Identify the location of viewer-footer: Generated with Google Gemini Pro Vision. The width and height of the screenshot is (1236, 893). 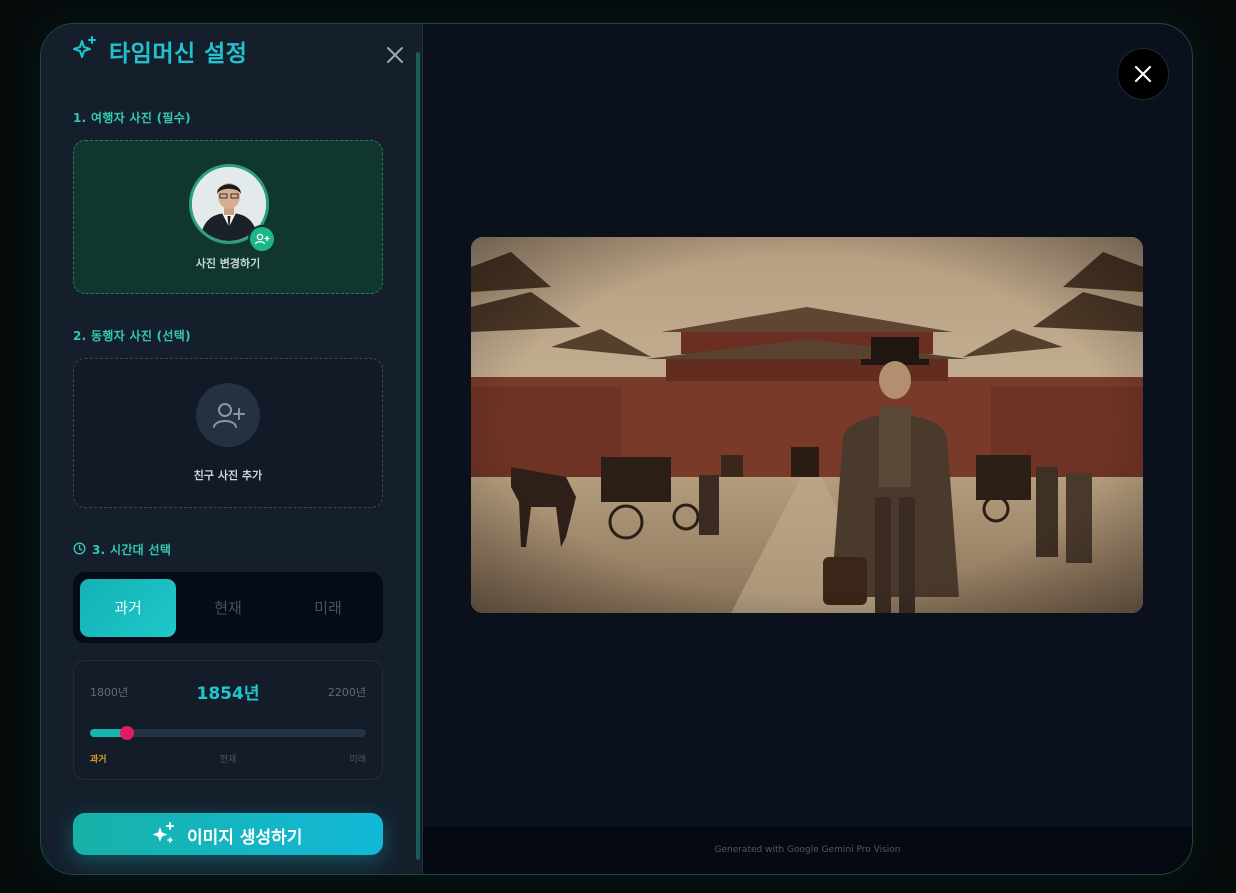
(807, 850).